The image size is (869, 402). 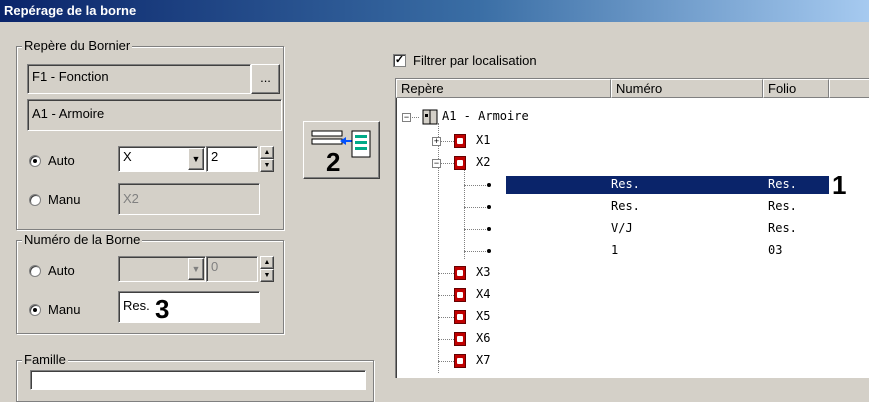 What do you see at coordinates (483, 316) in the screenshot?
I see `tree-node-x5: X5` at bounding box center [483, 316].